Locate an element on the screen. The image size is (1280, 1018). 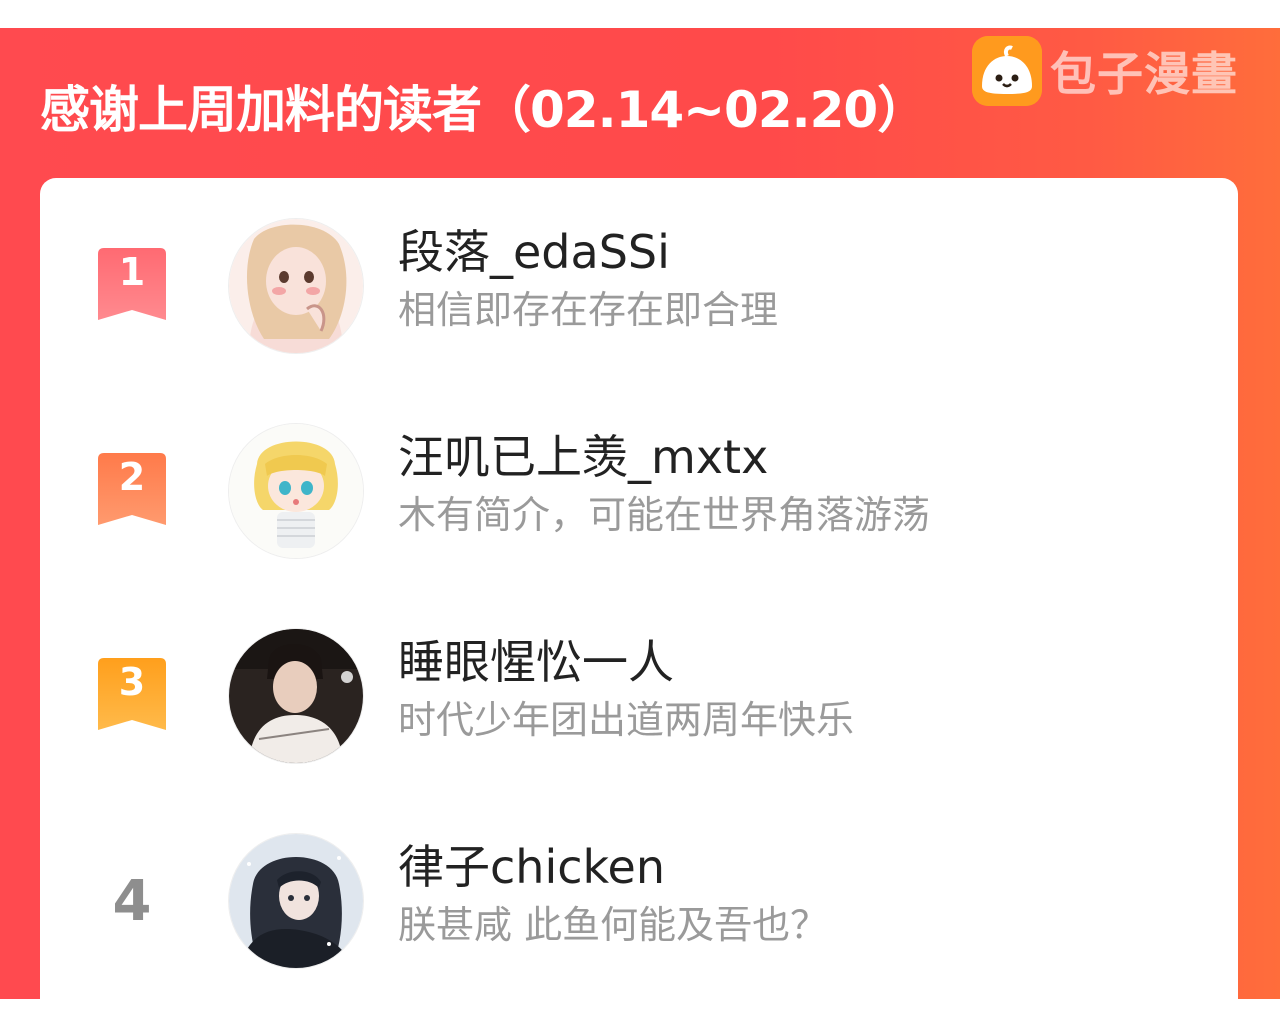
list-item: 1 段落_edaSSi 相信即存在存在即合理 is located at coordinates (639, 288).